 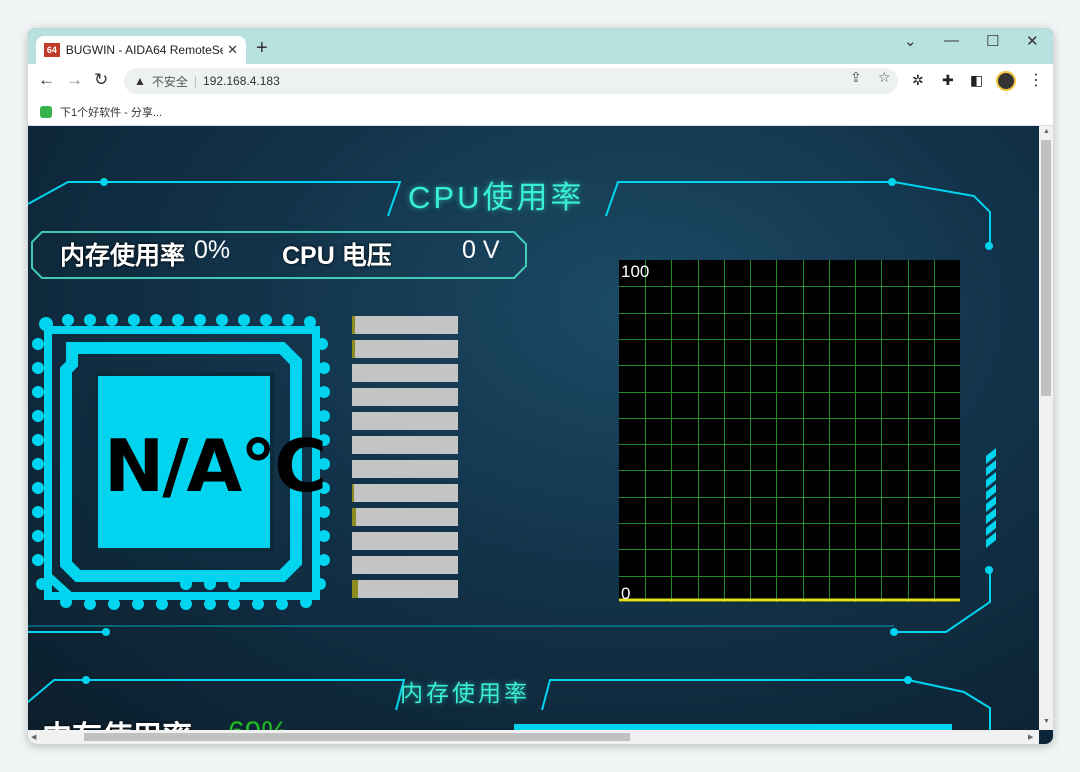 I want to click on scroll-right-arrow-icon: ▶, so click(x=1030, y=737).